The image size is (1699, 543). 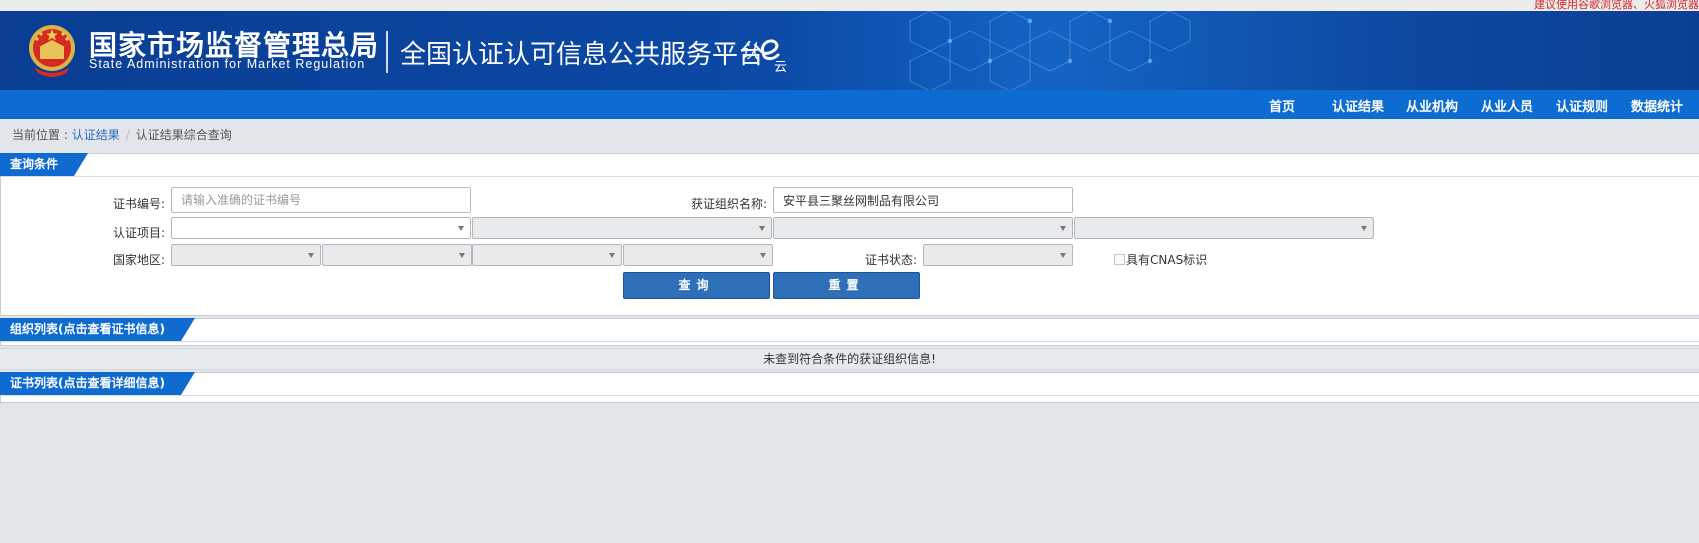 I want to click on renyiyun-logo: 认 云, so click(x=763, y=56).